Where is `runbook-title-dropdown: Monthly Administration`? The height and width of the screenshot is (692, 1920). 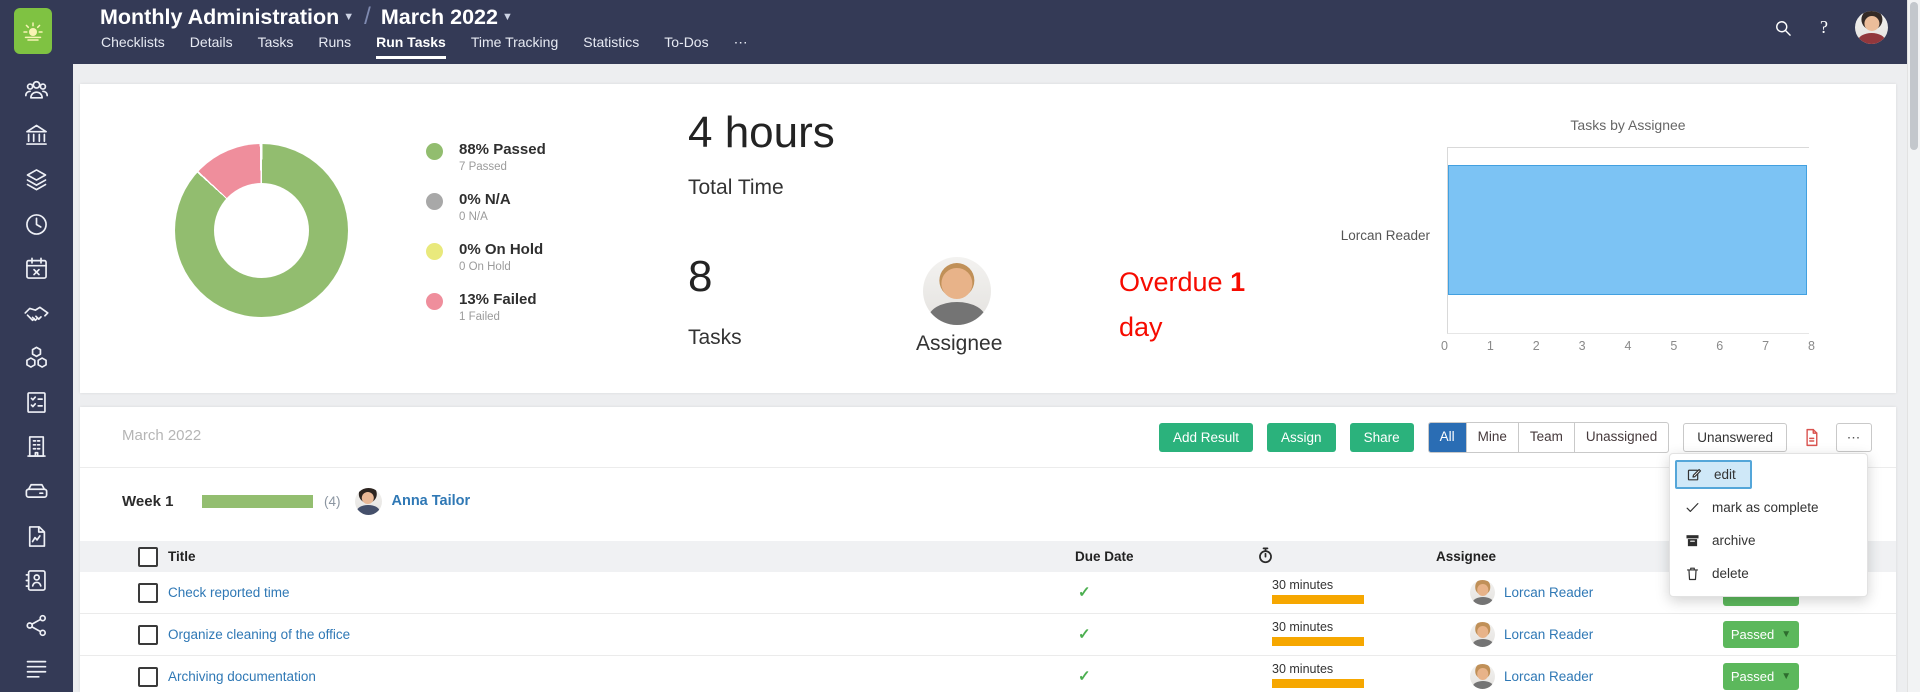 runbook-title-dropdown: Monthly Administration is located at coordinates (219, 17).